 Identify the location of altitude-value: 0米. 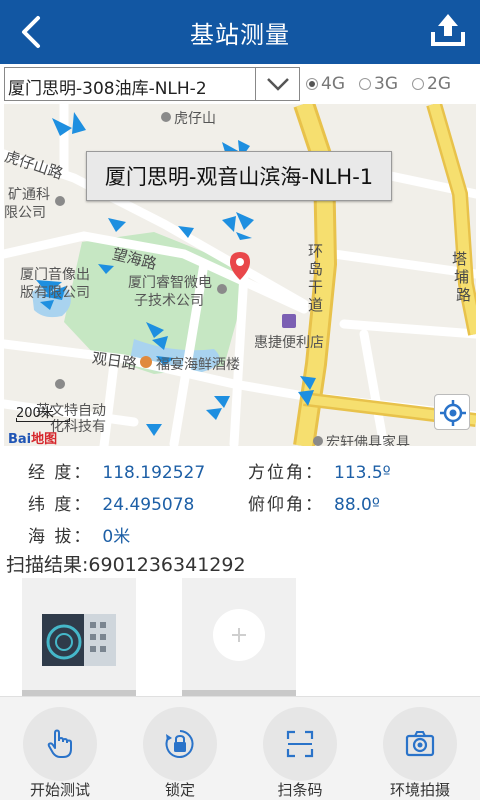
(116, 537).